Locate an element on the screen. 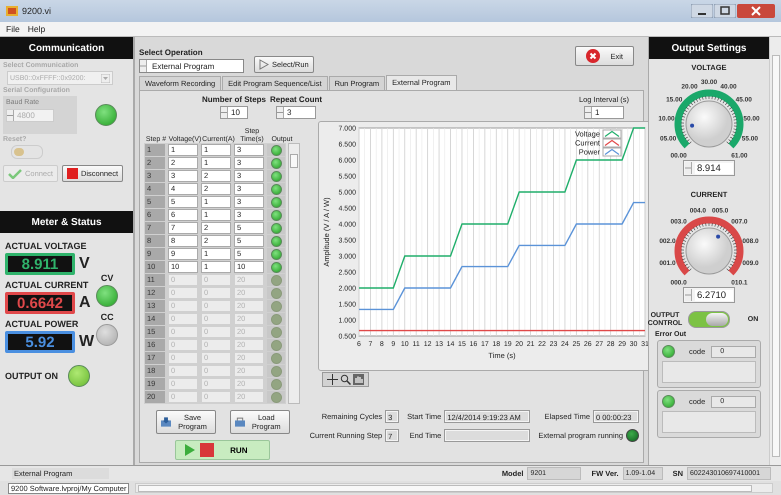 This screenshot has width=781, height=495. output-label: OUTPUT ON is located at coordinates (31, 376).